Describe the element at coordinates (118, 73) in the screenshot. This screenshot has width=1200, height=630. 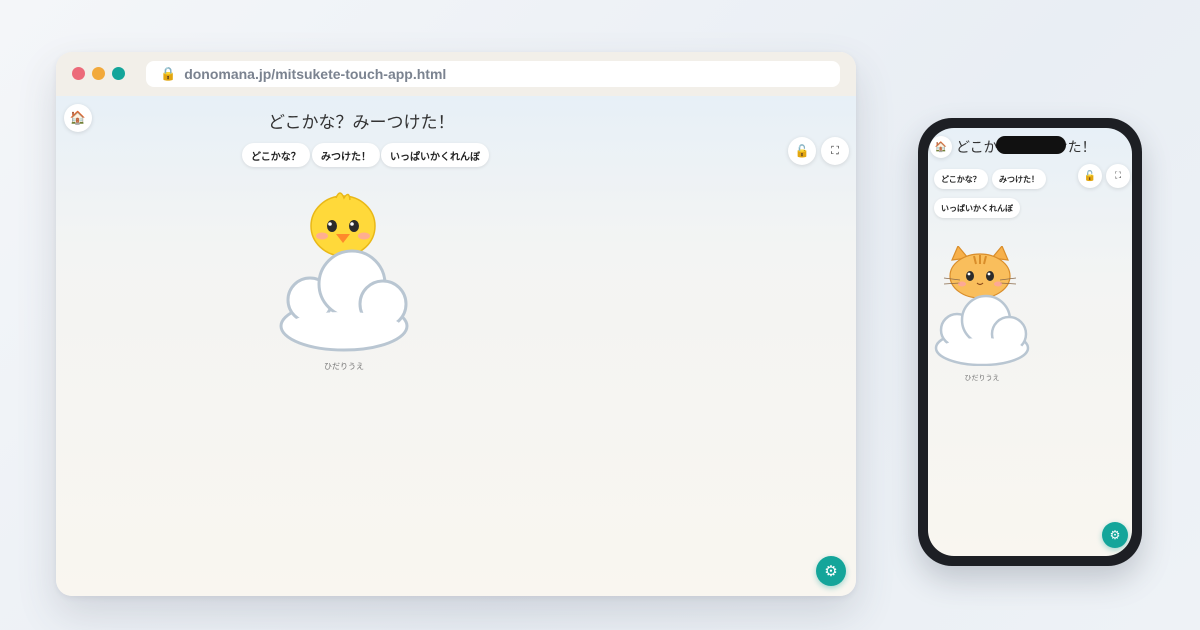
I see `maximize-window-button` at that location.